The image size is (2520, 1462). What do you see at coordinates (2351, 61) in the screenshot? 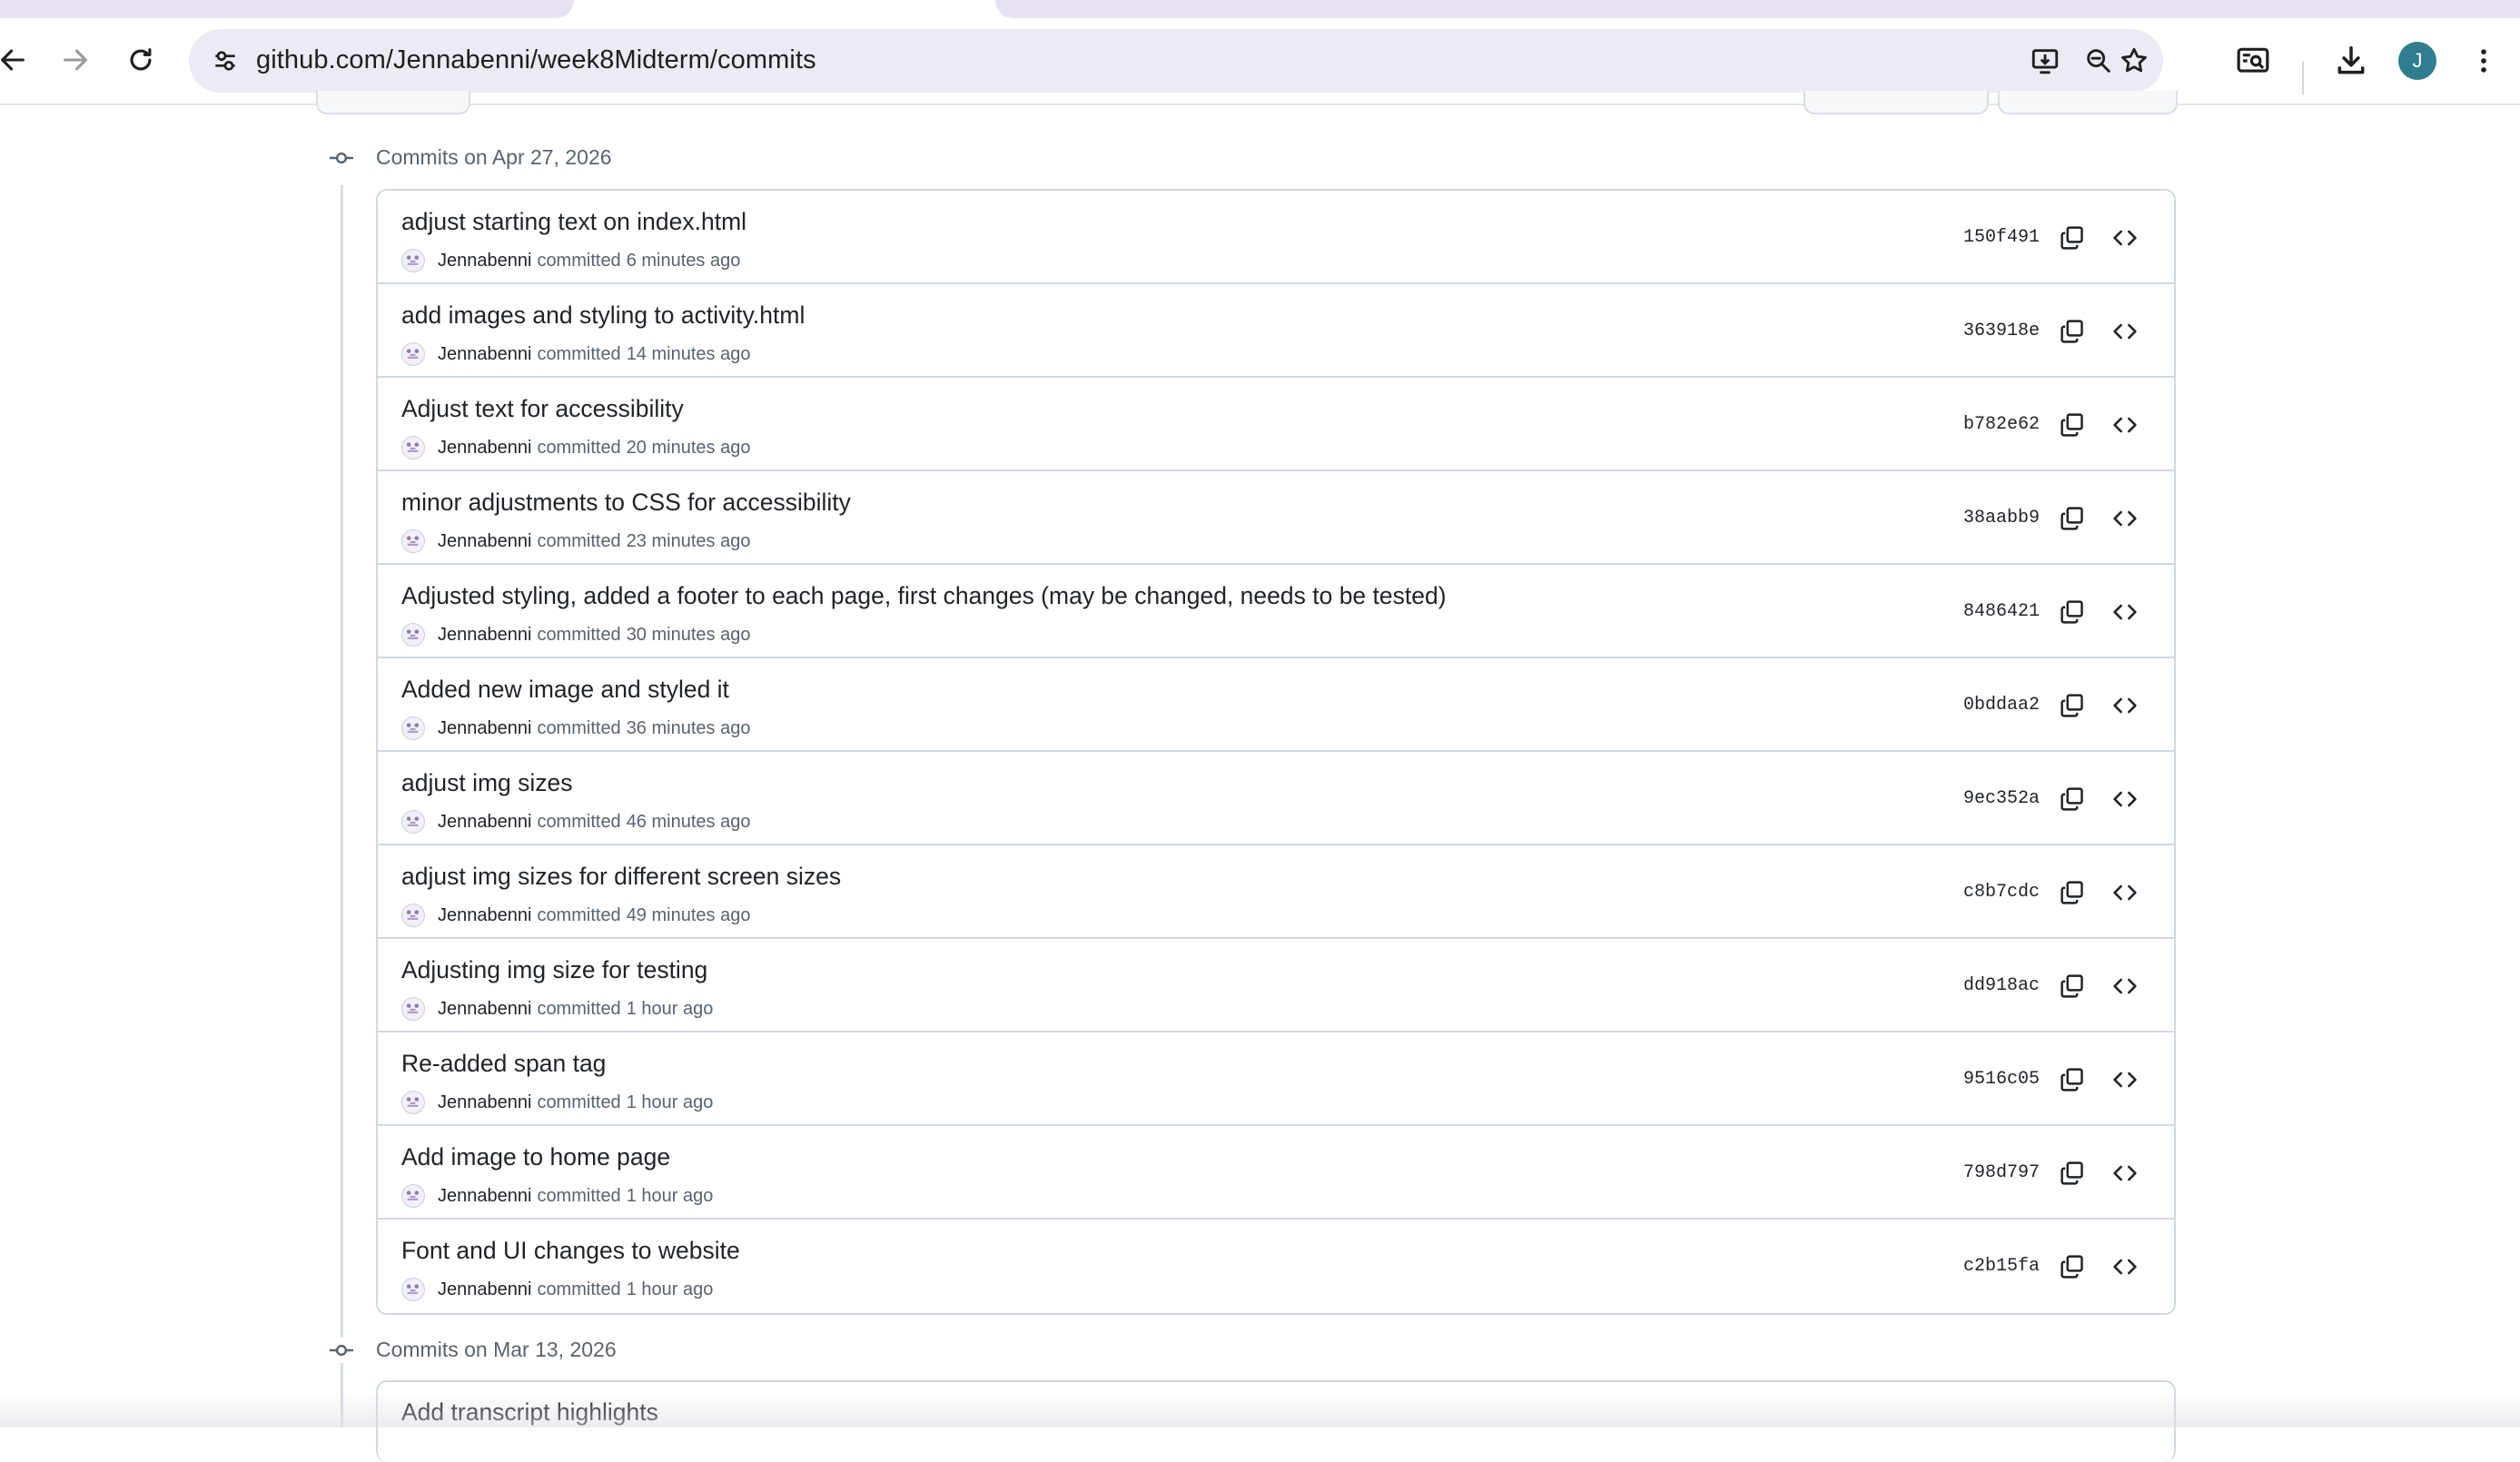
I see `downloads-button` at bounding box center [2351, 61].